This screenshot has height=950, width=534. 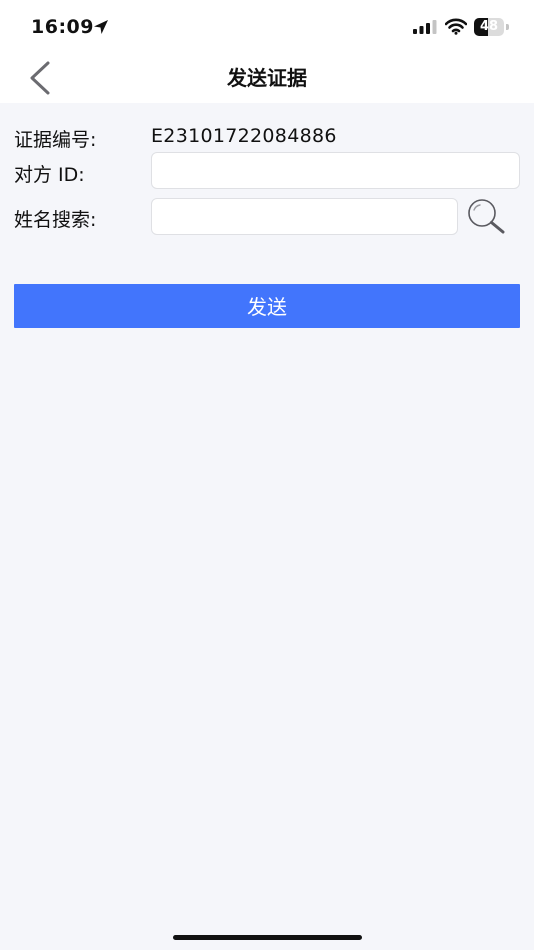 I want to click on status-time: 16:09, so click(x=62, y=27).